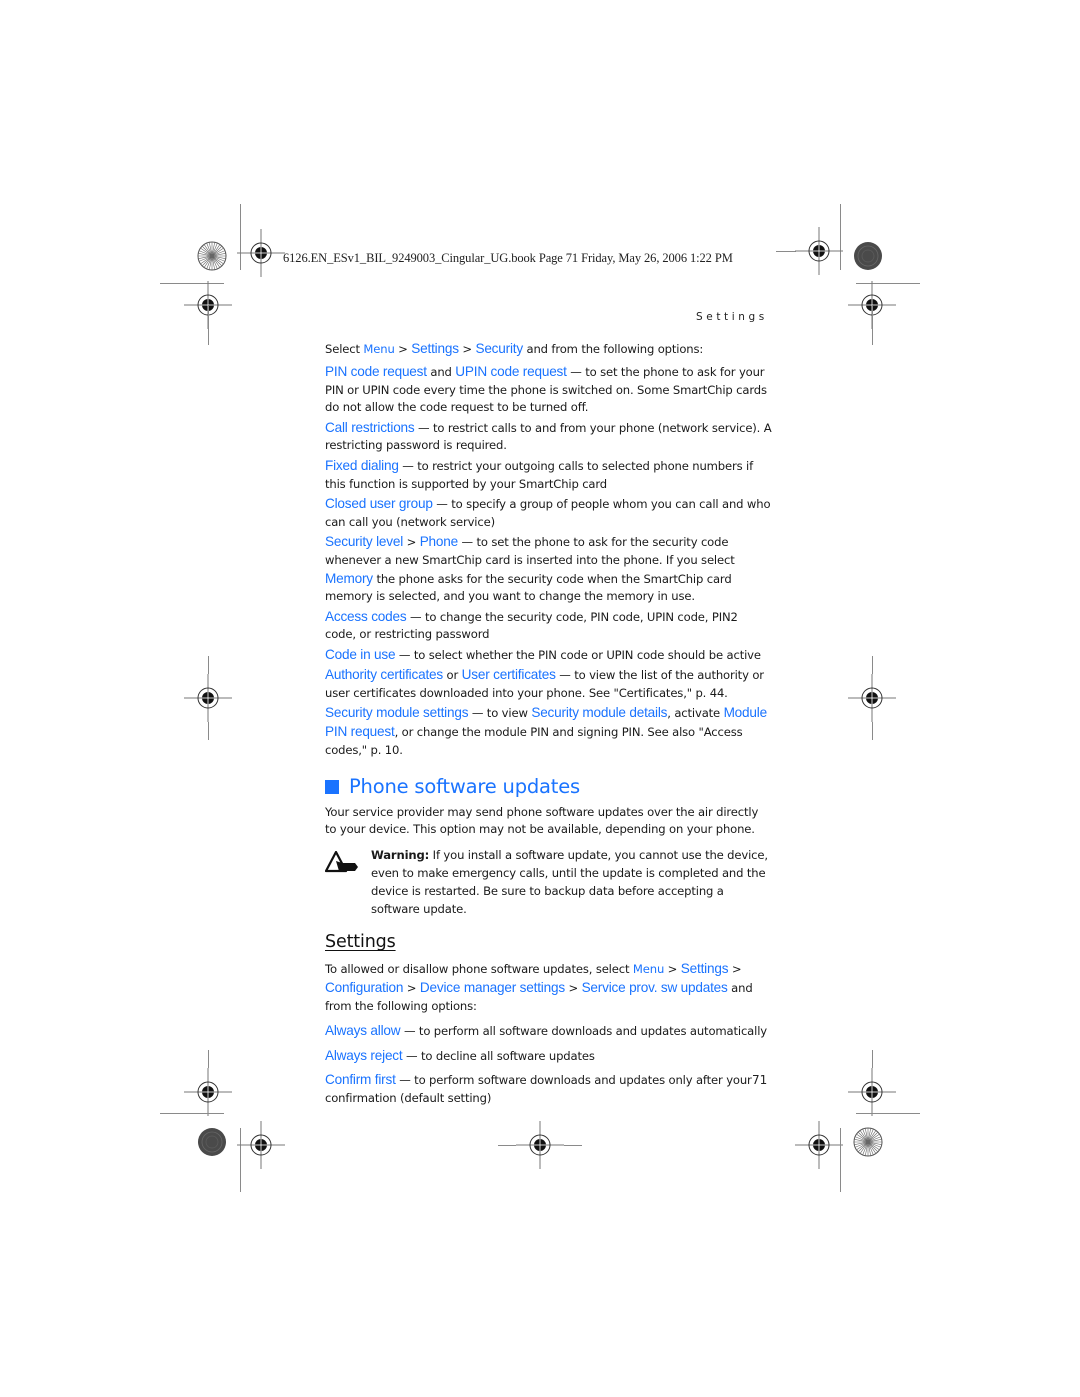 The width and height of the screenshot is (1080, 1397). I want to click on configuration-link: Configuration, so click(364, 987).